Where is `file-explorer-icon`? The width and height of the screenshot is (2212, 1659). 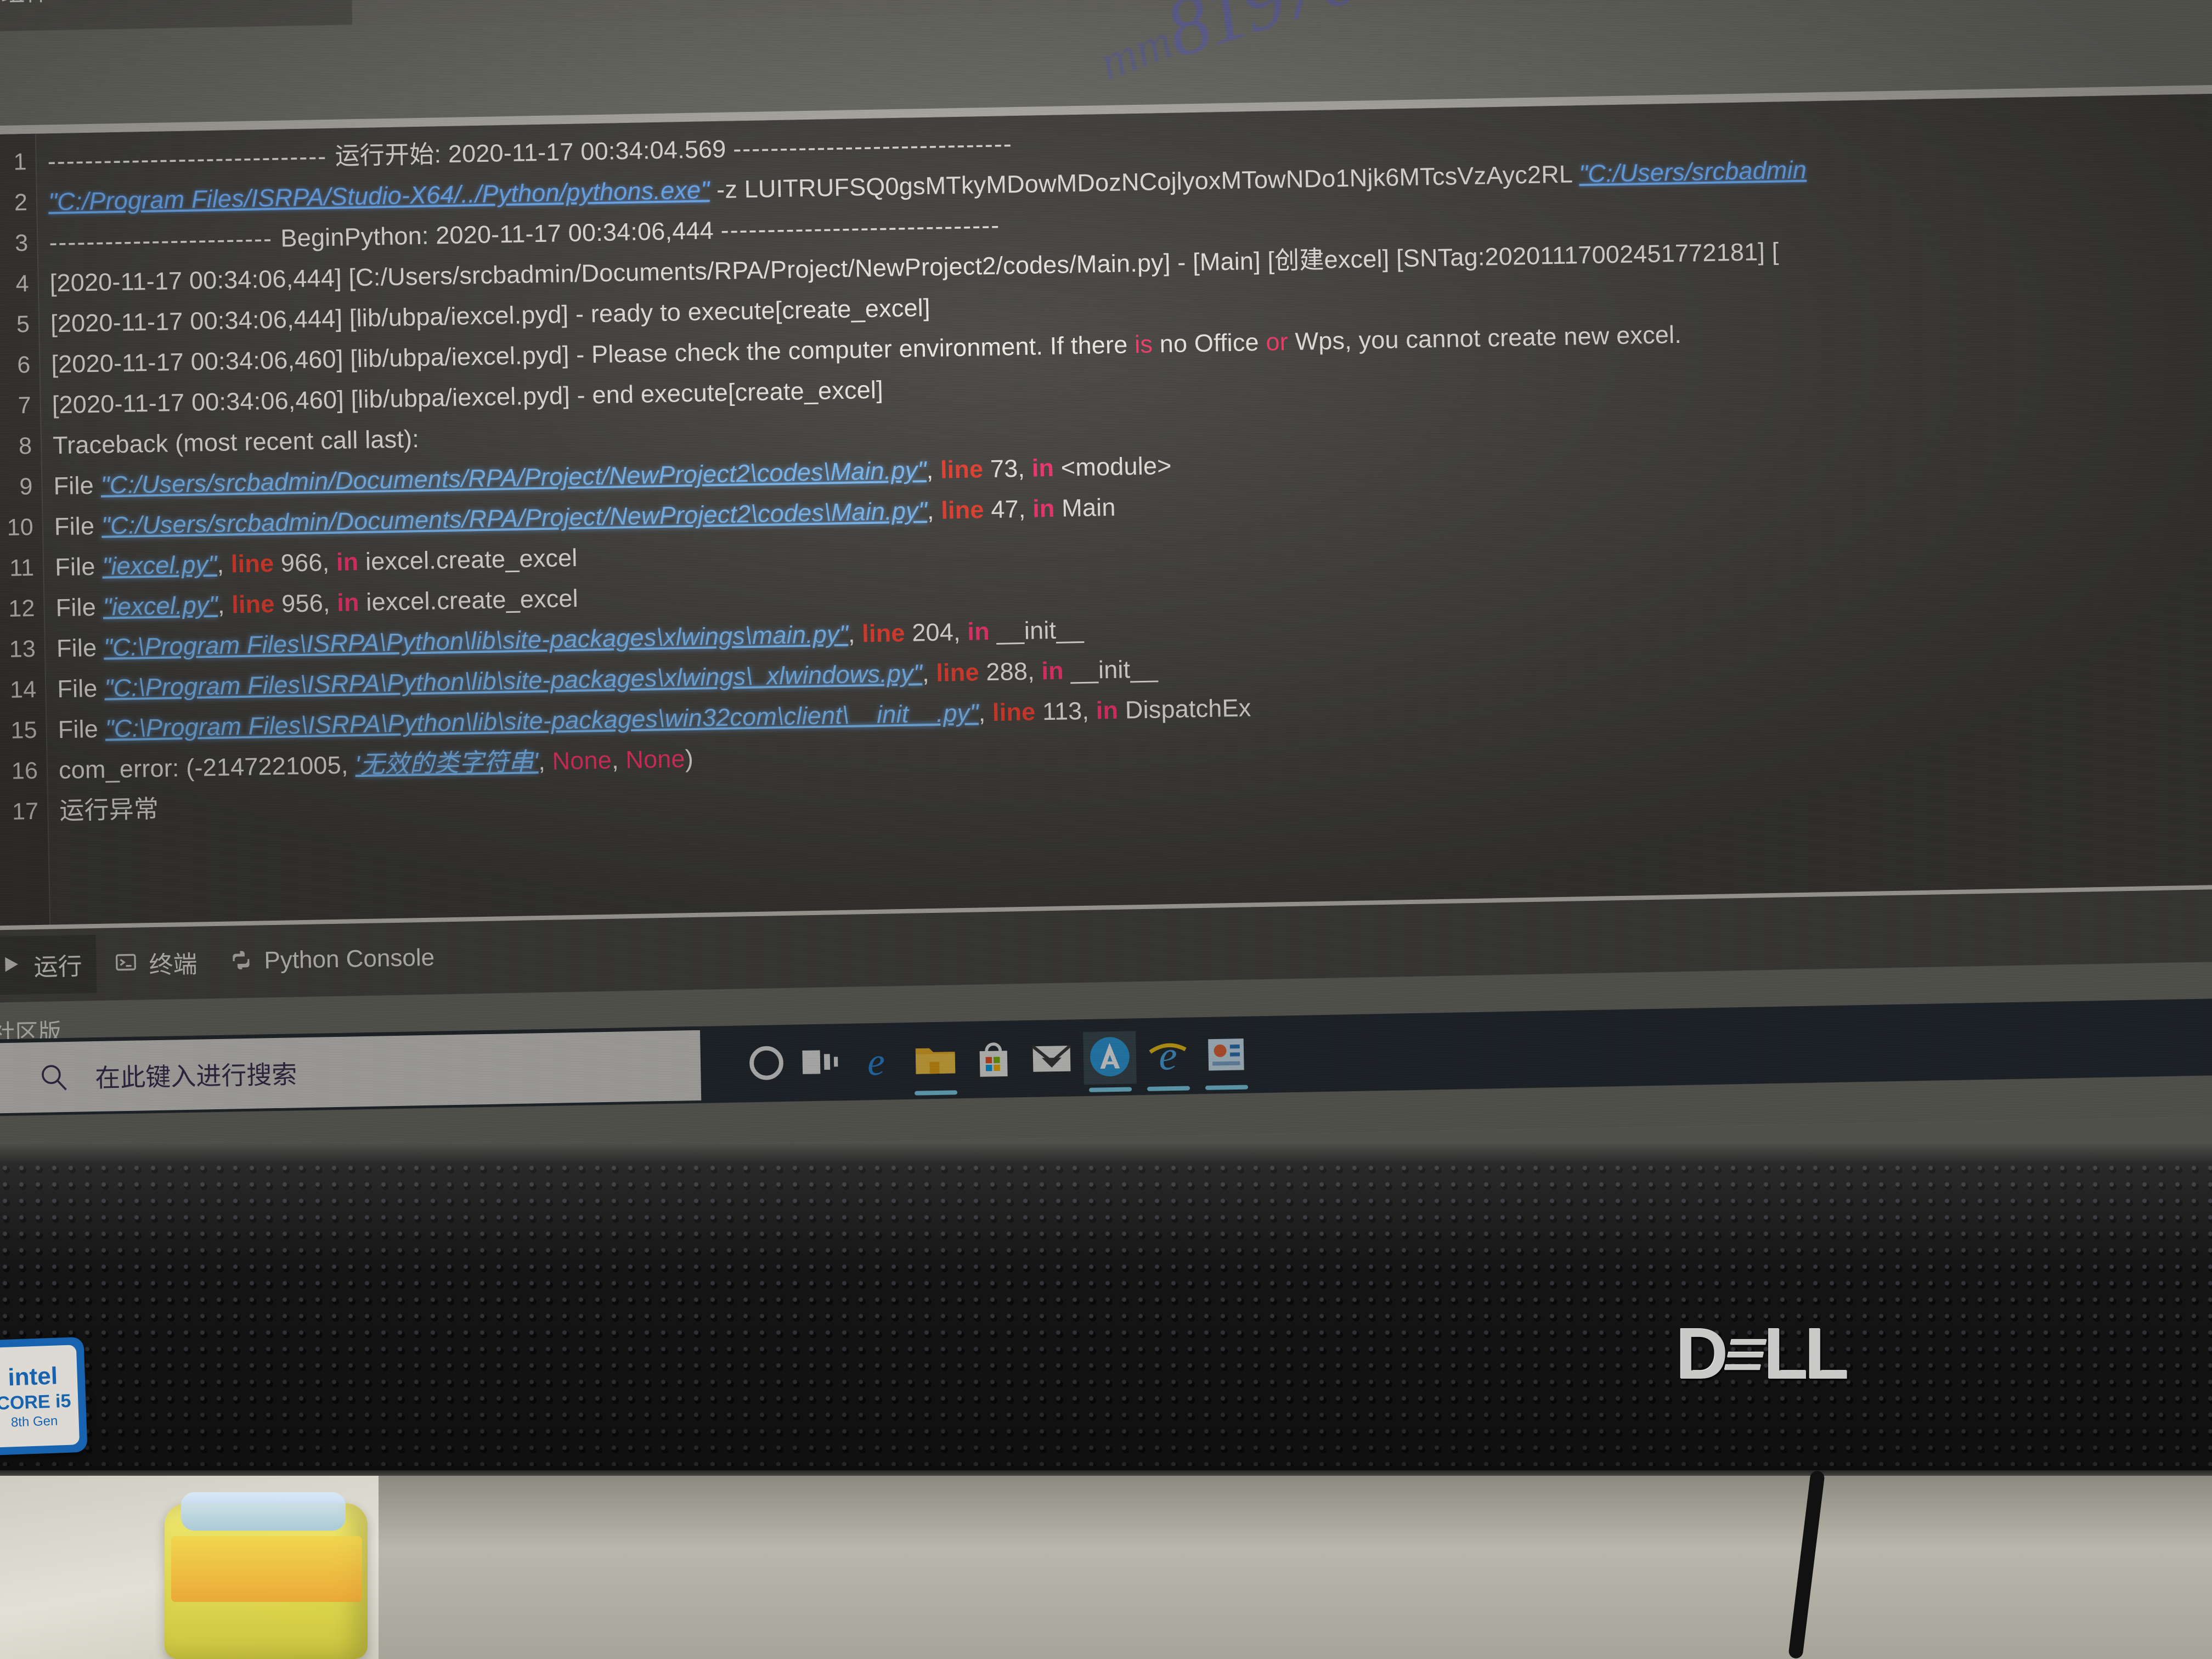
file-explorer-icon is located at coordinates (935, 1061).